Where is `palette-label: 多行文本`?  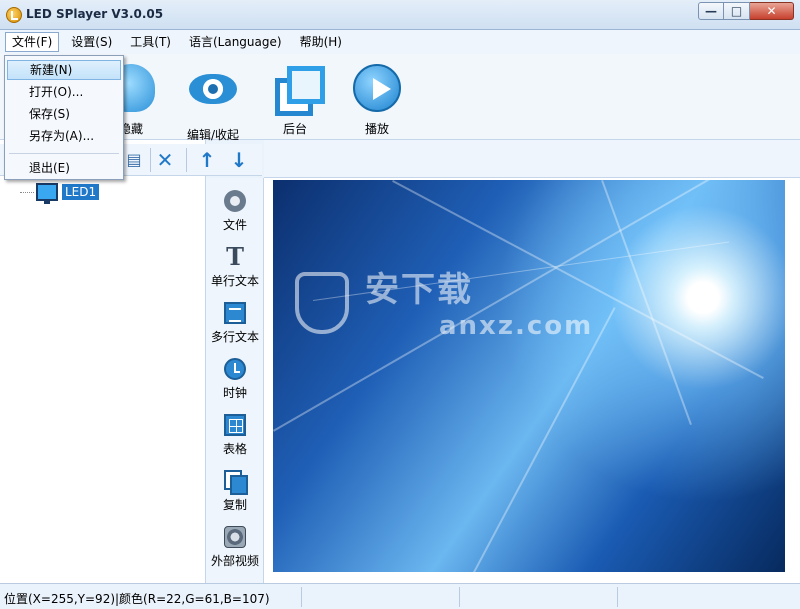
palette-label: 多行文本 is located at coordinates (234, 337).